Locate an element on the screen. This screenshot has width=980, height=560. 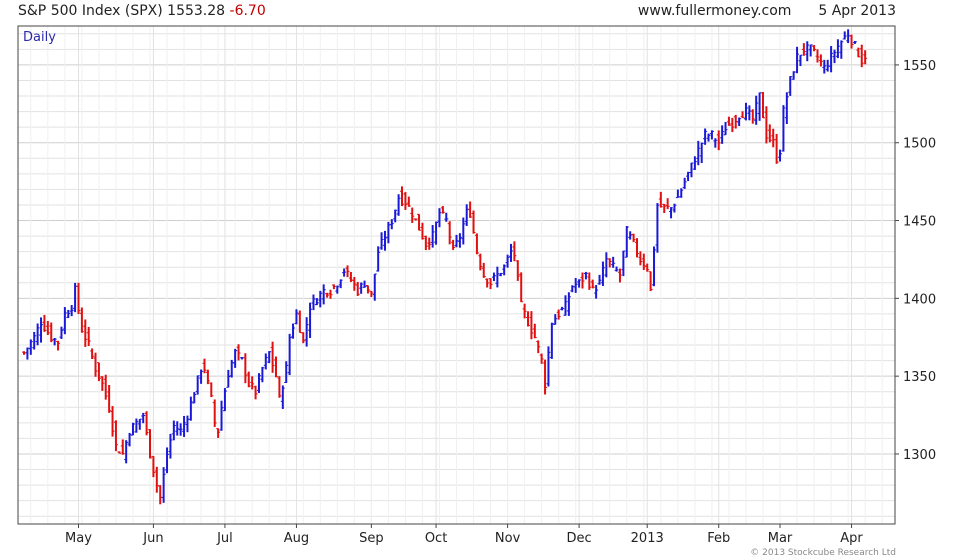
y-tick-label: 1550 is located at coordinates (919, 66).